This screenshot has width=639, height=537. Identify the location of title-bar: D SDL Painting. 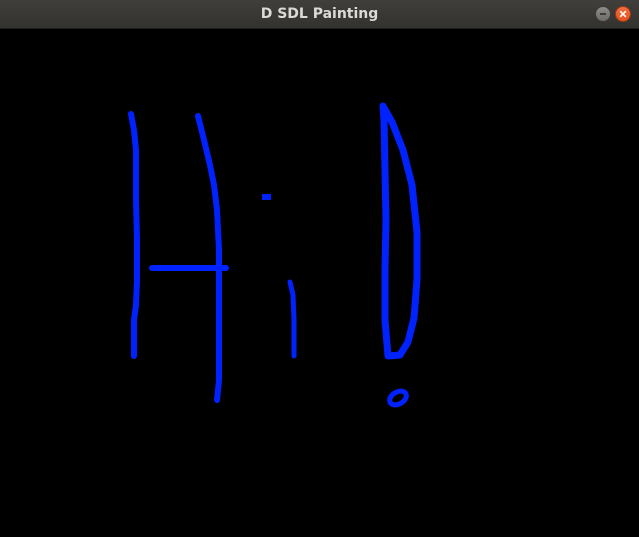
(319, 14).